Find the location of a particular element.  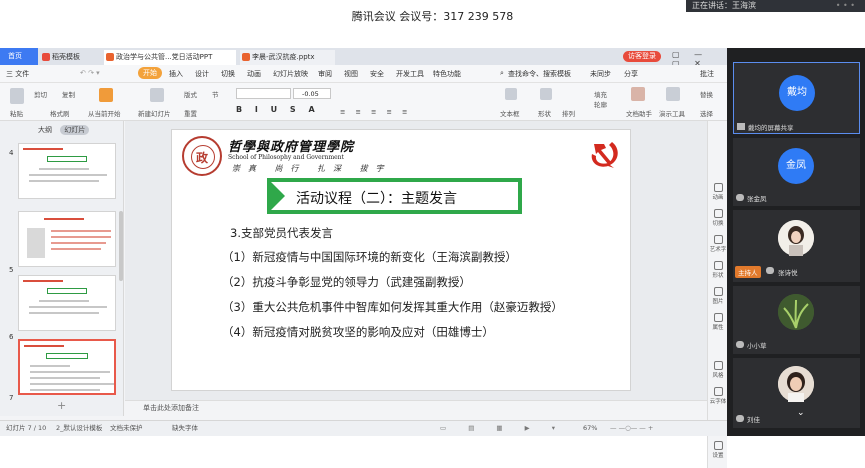

photo-icon is located at coordinates (36, 243).